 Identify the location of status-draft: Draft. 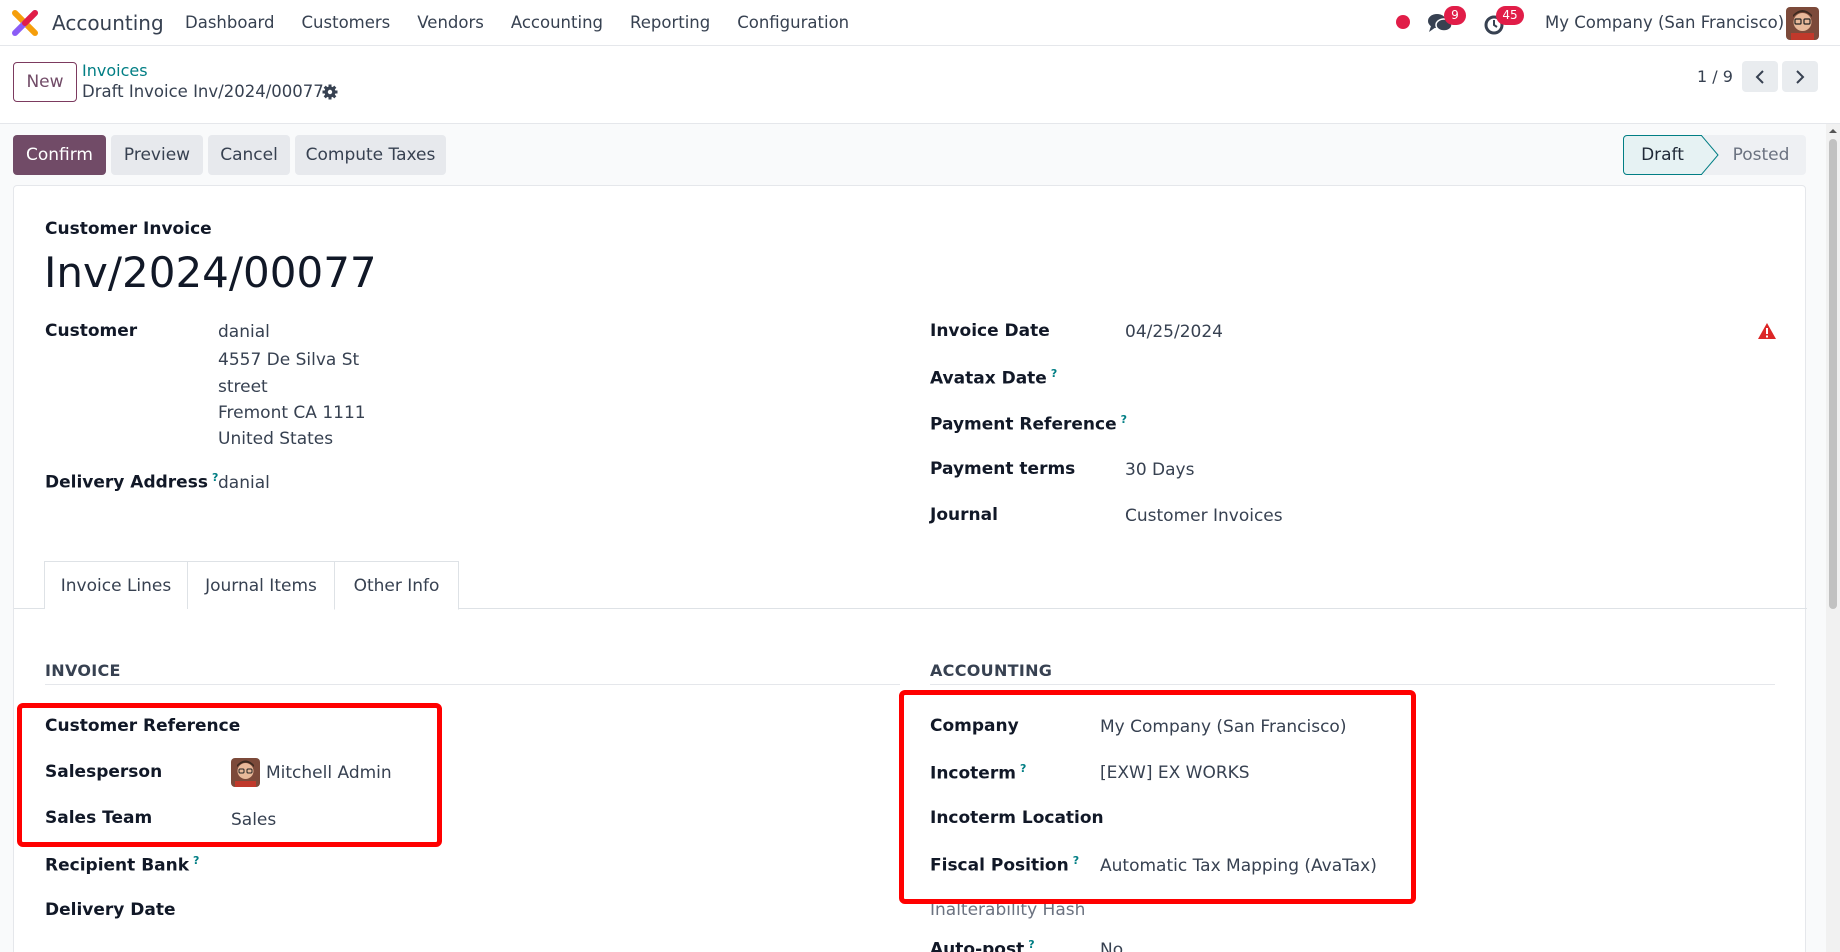
(1662, 155).